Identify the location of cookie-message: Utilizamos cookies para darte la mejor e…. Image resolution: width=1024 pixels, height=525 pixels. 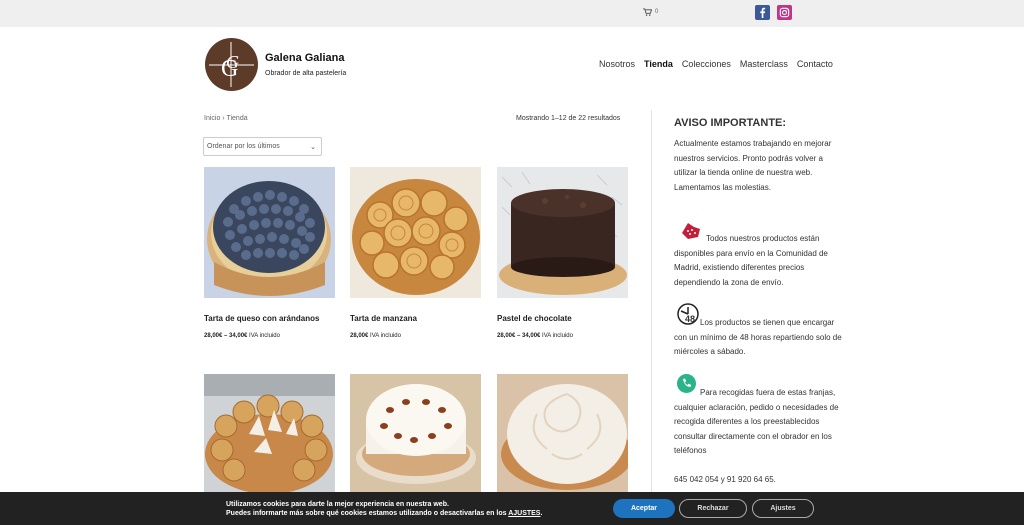
(384, 509).